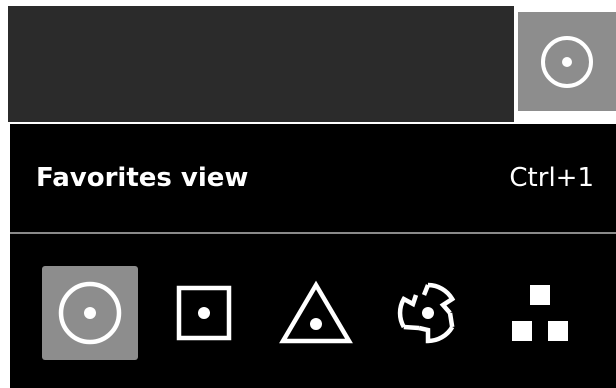 The width and height of the screenshot is (616, 388). I want to click on snap-mode-toggle-button, so click(567, 61).